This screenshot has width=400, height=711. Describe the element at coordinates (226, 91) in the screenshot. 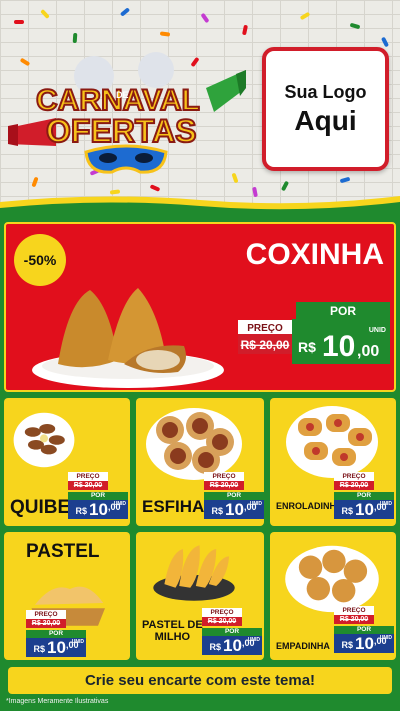

I see `party-horn-icon` at that location.